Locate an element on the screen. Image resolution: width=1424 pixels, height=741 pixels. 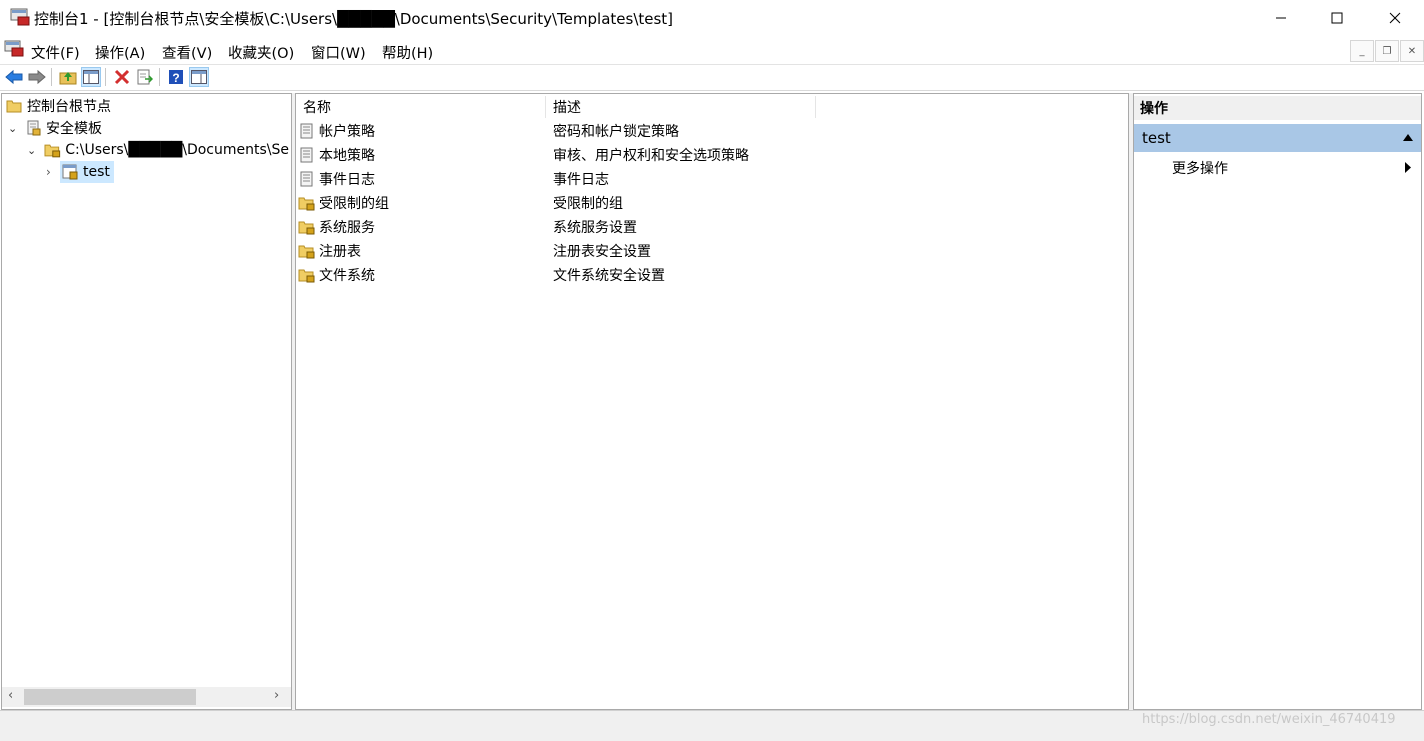
back-button is located at coordinates (14, 77).